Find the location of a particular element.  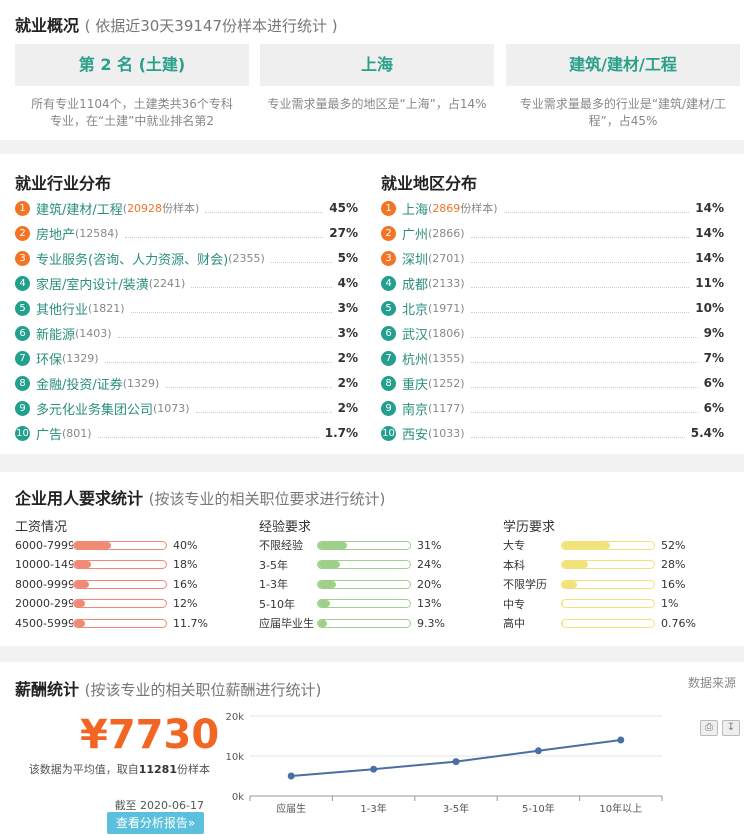

industry-list-item: 10 广告 (801) 1.7% is located at coordinates (186, 433).